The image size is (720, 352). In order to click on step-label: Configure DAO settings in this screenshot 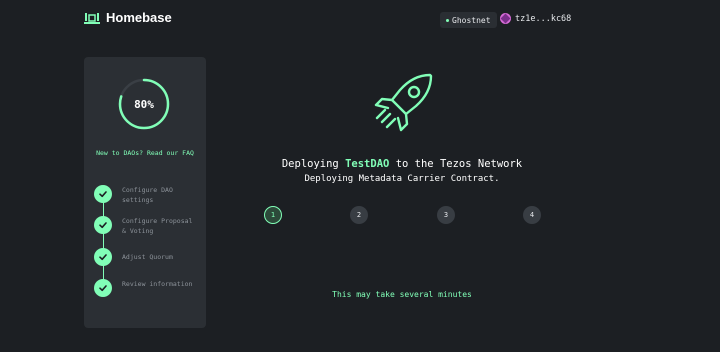, I will do `click(147, 195)`.